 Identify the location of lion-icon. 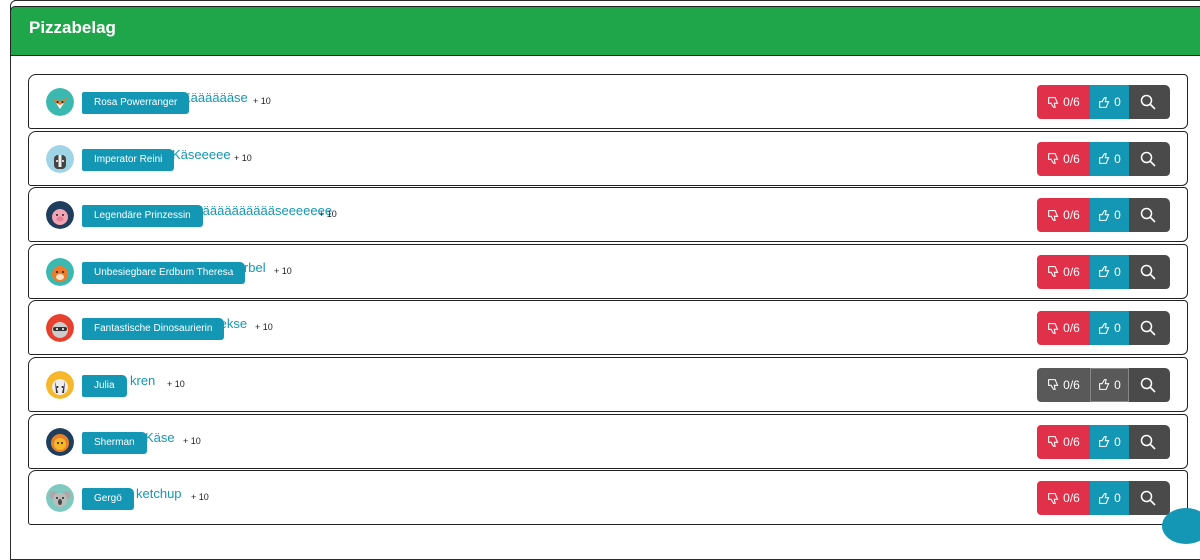
(60, 441).